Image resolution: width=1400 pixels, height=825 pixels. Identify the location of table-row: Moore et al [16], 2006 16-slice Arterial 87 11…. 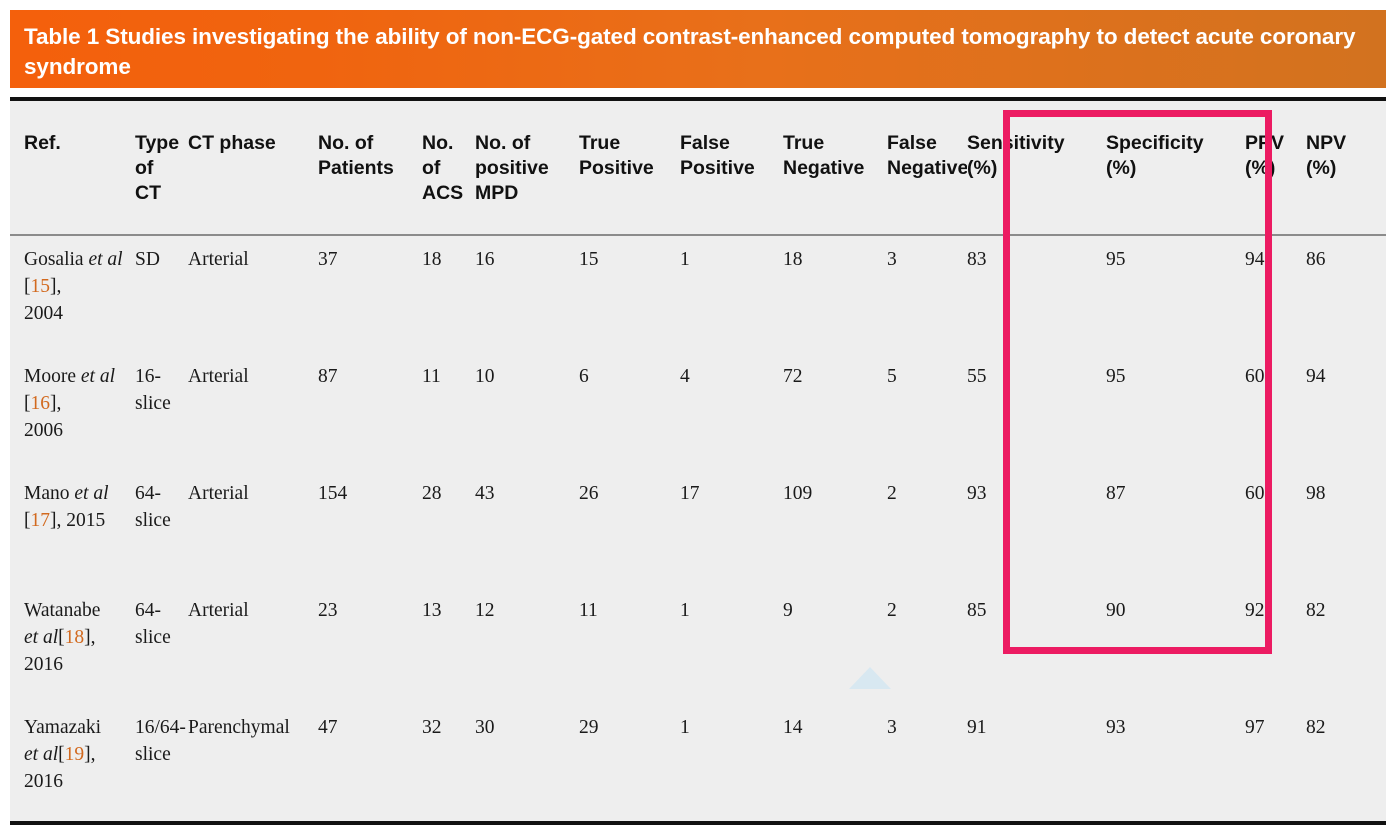
(698, 411).